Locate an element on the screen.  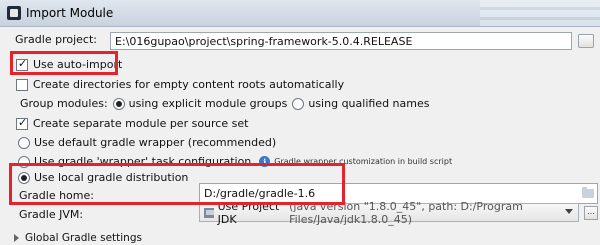
background-window-ghost is located at coordinates (540, 13).